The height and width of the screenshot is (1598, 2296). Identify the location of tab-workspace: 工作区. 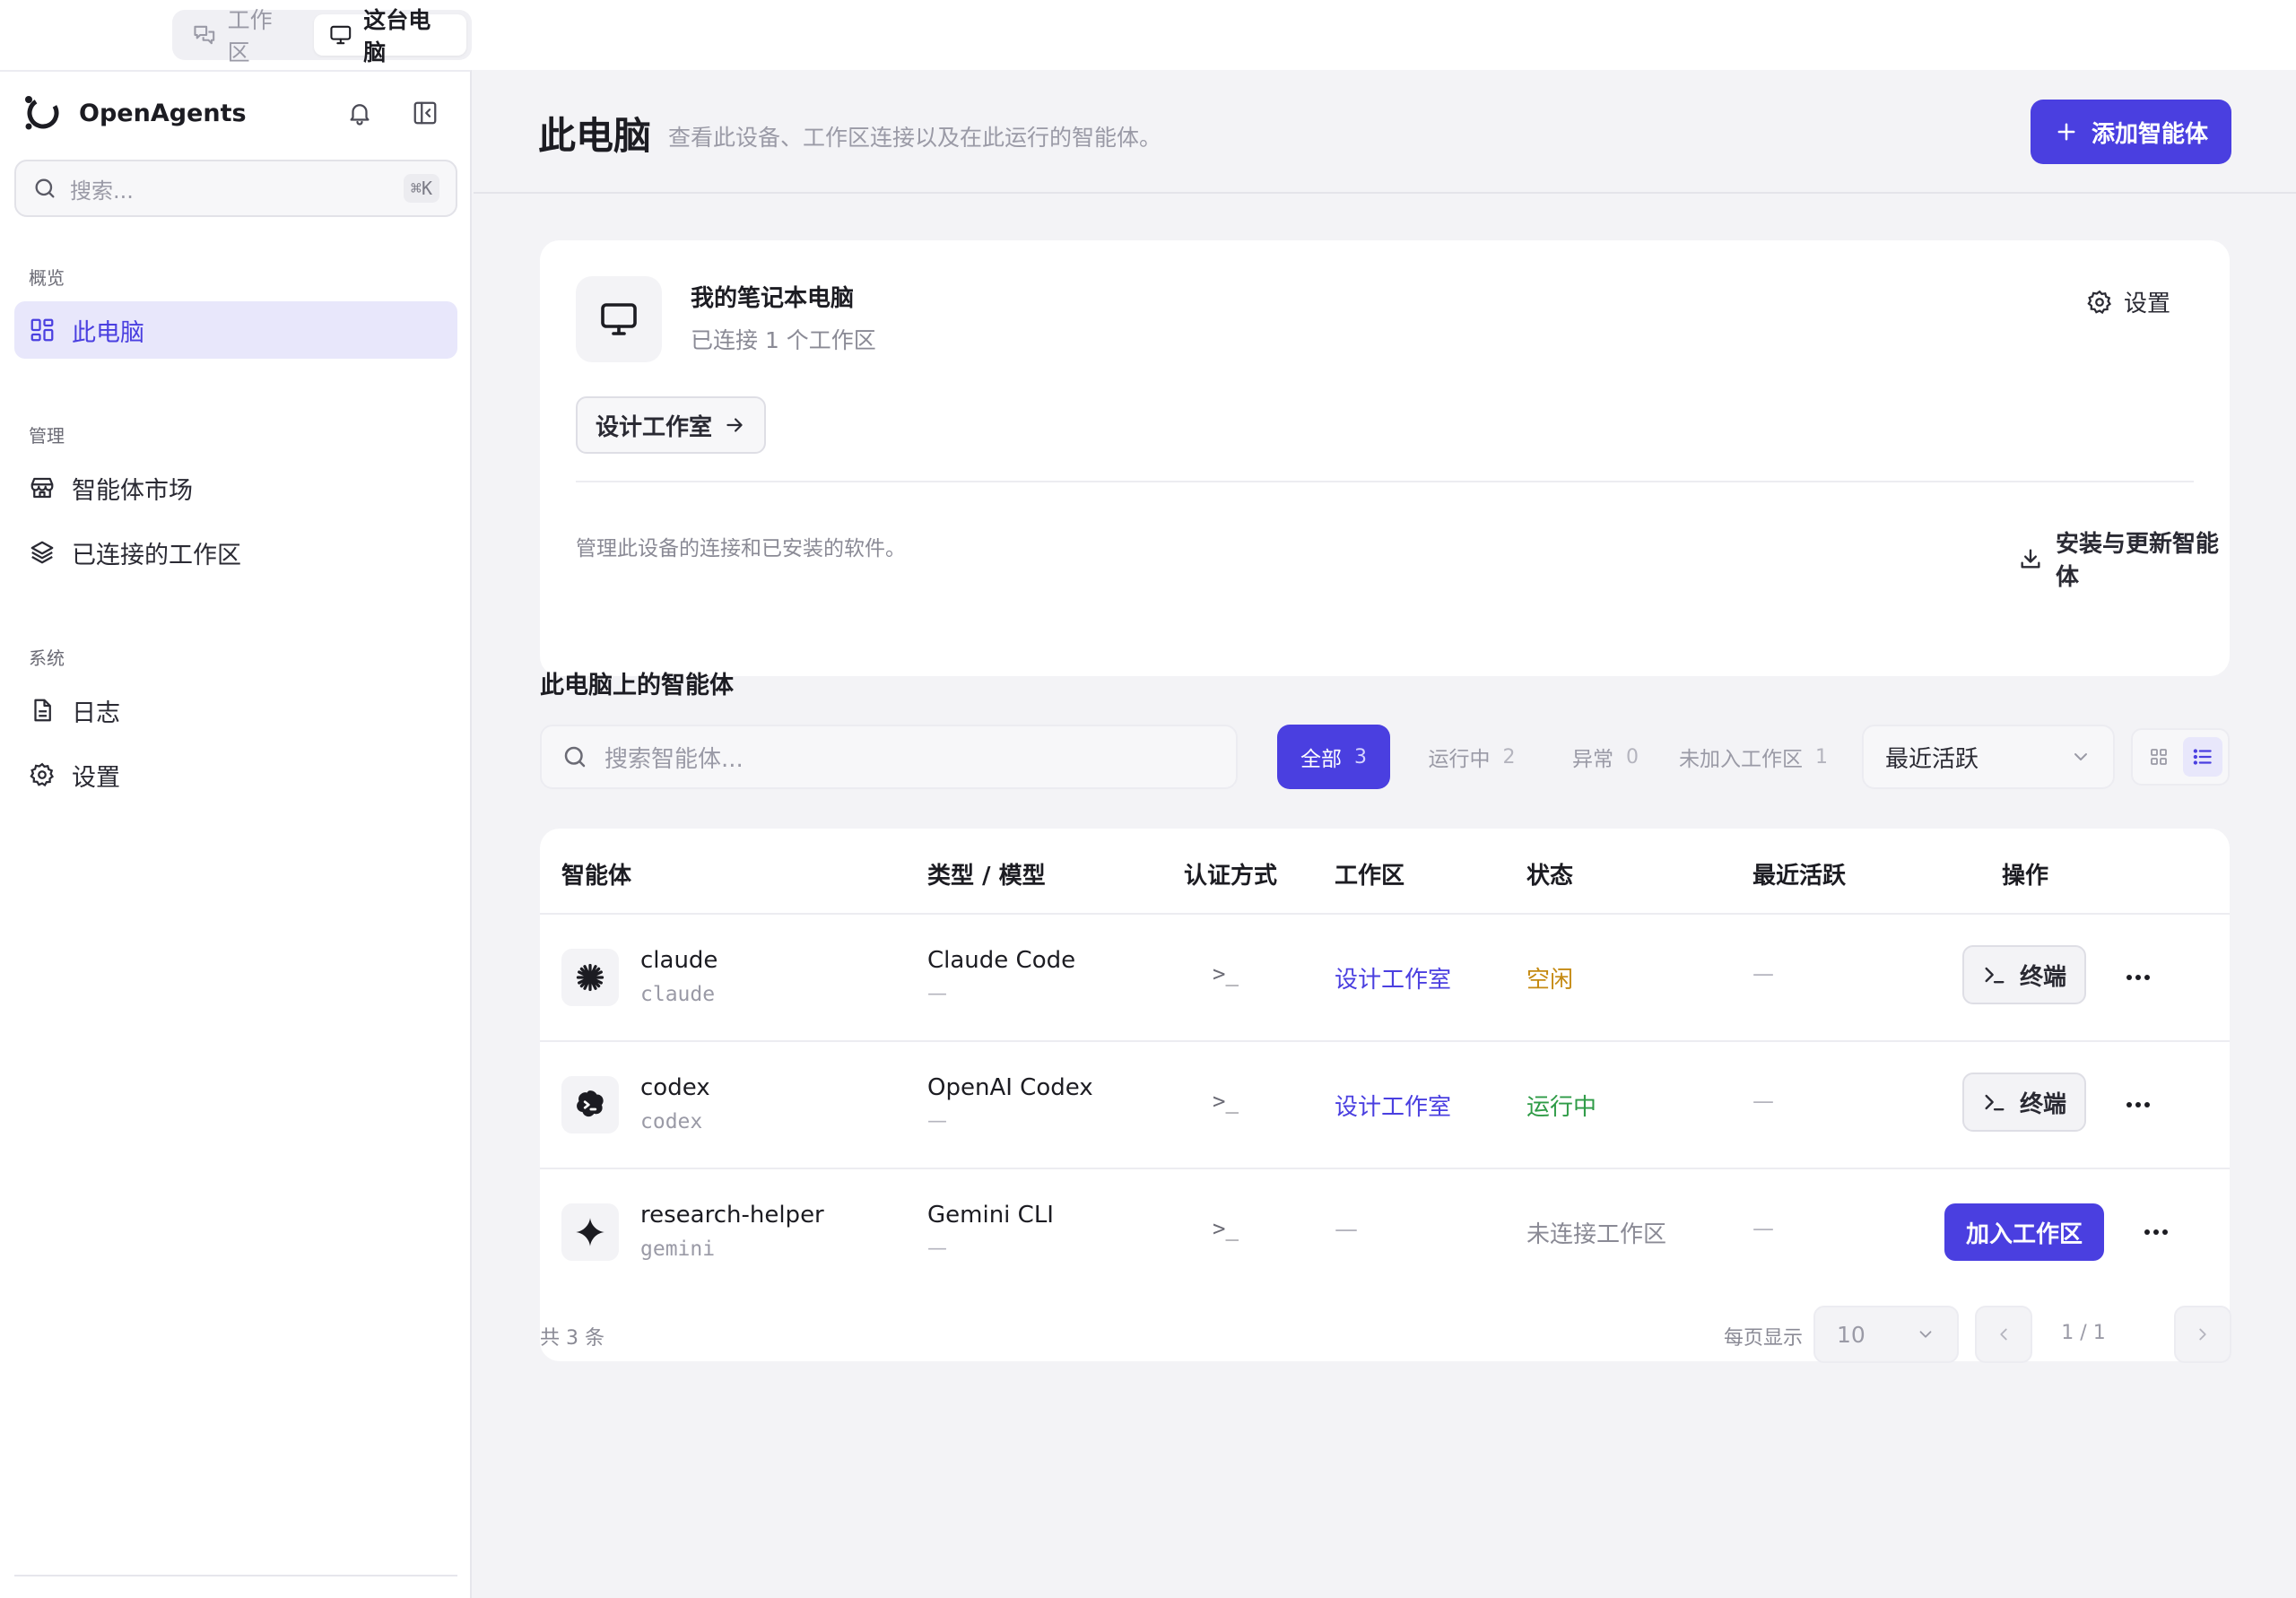
(243, 36).